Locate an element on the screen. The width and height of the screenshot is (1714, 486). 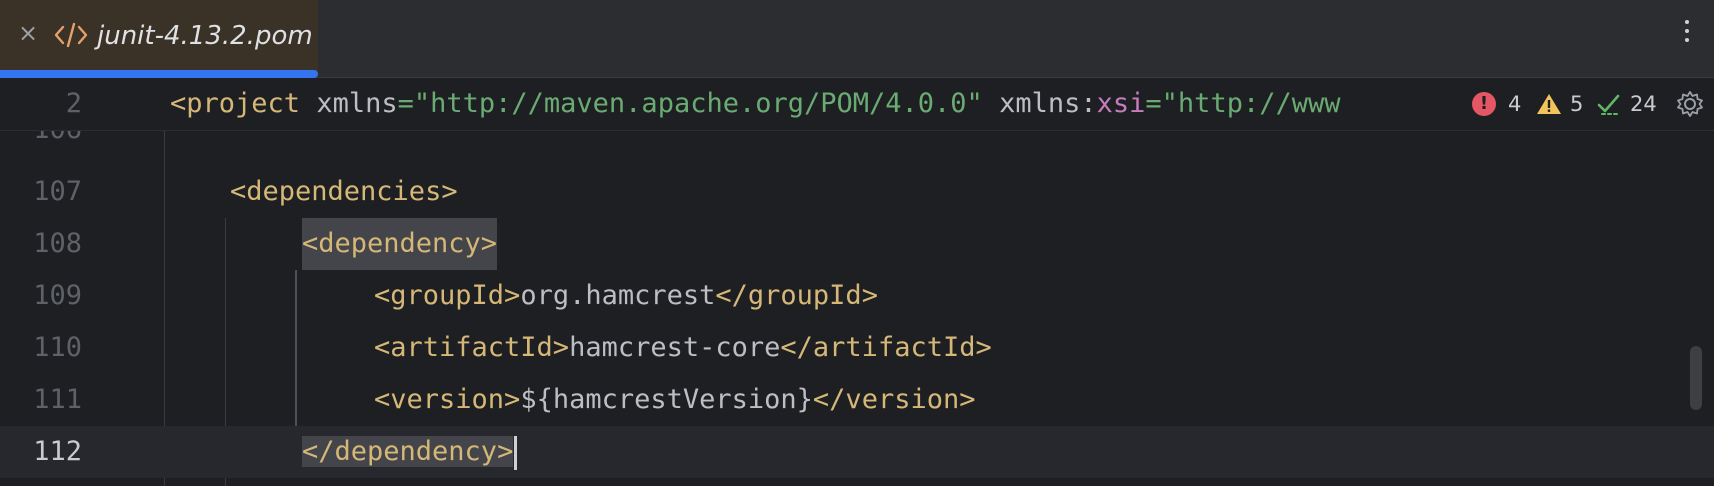
xml-attr: xmlns is located at coordinates (357, 103).